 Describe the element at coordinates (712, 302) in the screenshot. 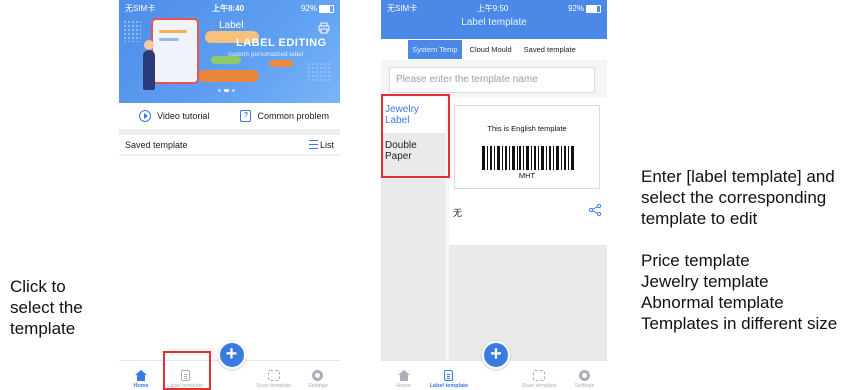

I see `annotation-item: Abnormal template` at that location.